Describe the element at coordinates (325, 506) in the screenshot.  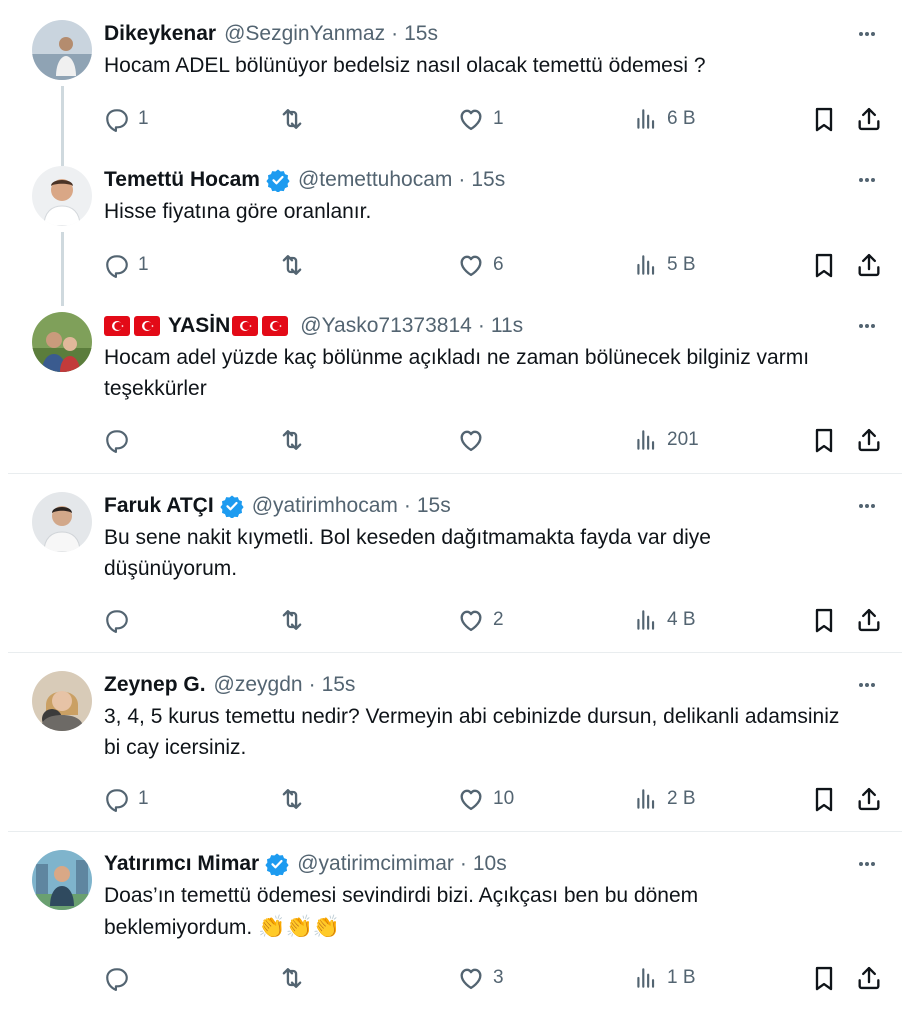
I see `author-handle: @yatirimhocam` at that location.